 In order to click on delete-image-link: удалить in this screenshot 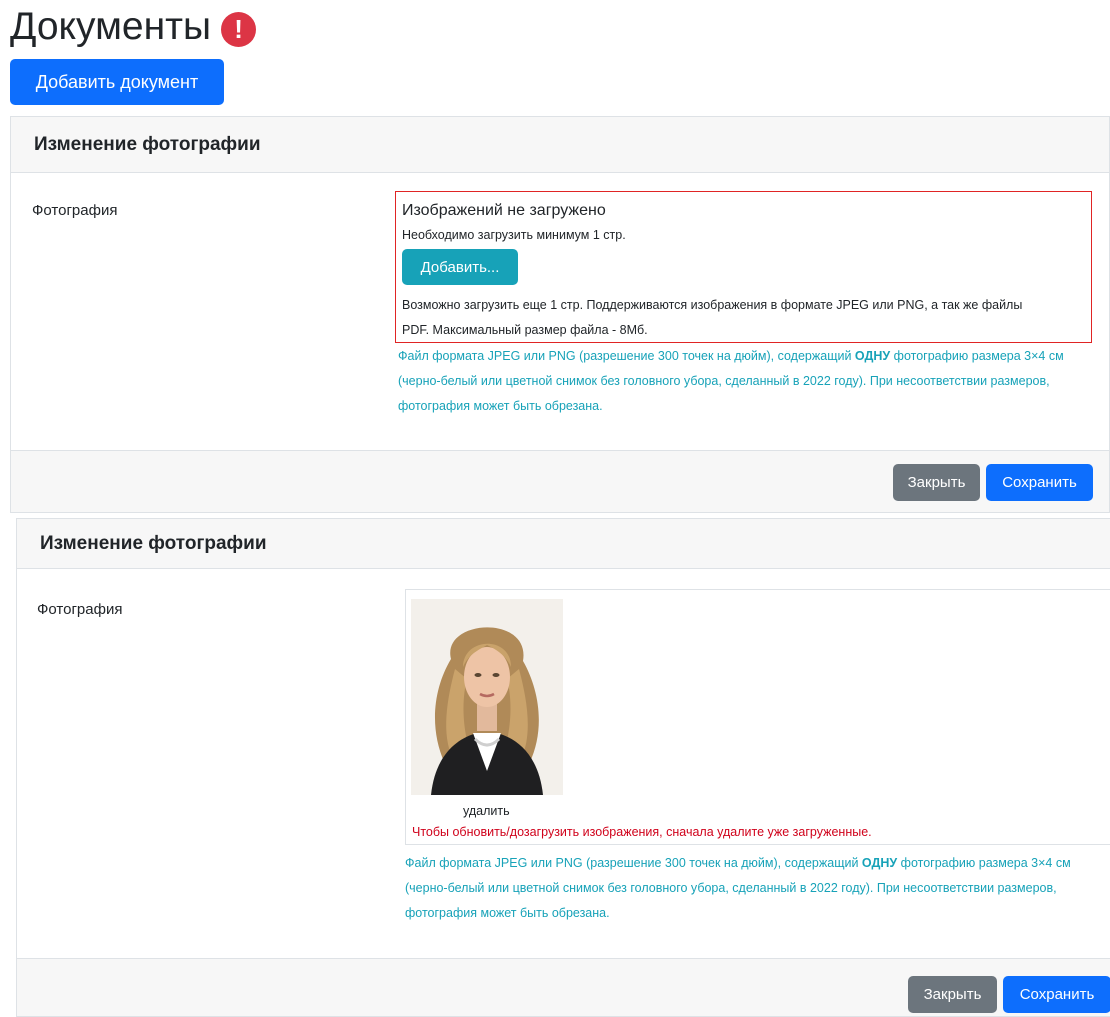, I will do `click(486, 811)`.